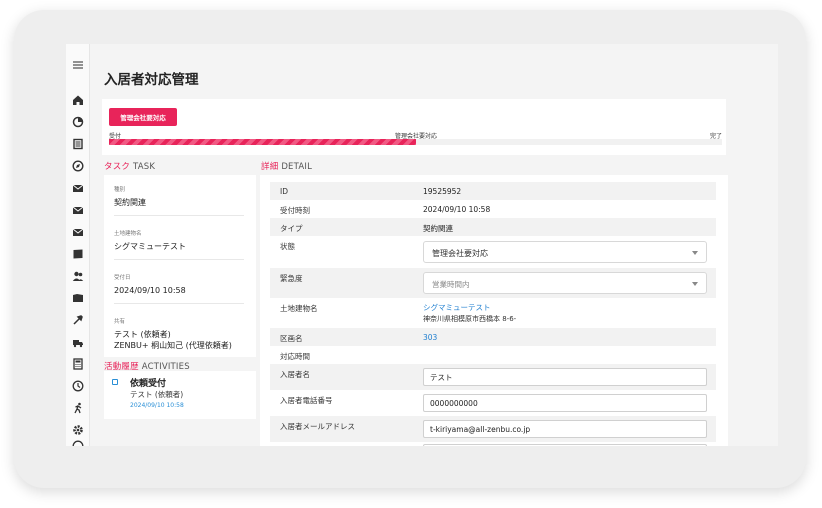 Image resolution: width=822 pixels, height=508 pixels. What do you see at coordinates (78, 122) in the screenshot?
I see `chart-icon` at bounding box center [78, 122].